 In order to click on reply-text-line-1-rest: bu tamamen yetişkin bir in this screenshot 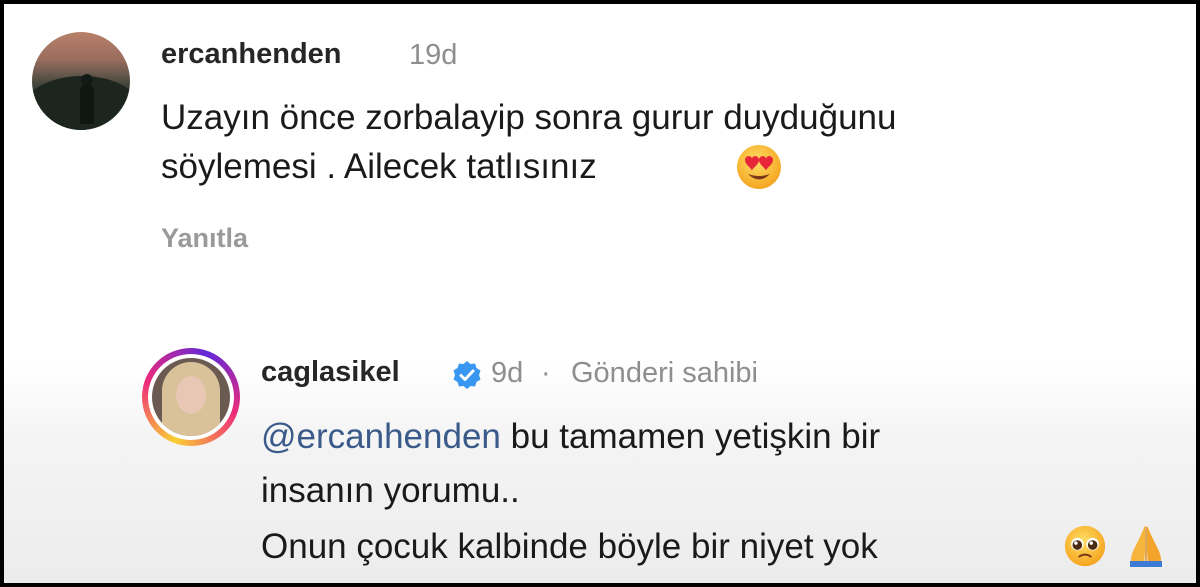, I will do `click(690, 436)`.